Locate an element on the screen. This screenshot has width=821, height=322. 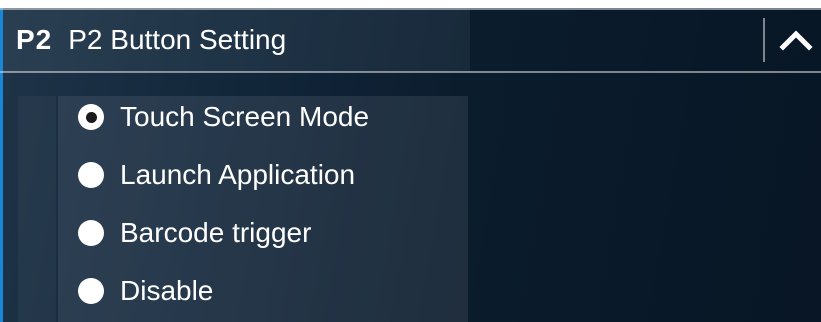
p2-badge: P2 is located at coordinates (34, 39).